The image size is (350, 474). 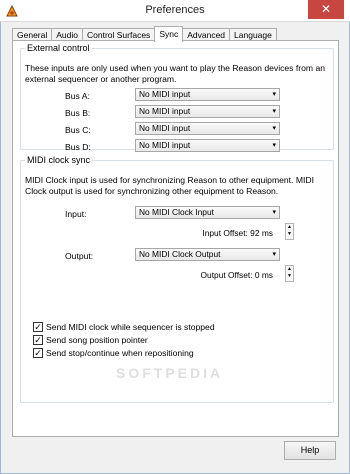 I want to click on bus-c-label: Bus C:, so click(x=78, y=130).